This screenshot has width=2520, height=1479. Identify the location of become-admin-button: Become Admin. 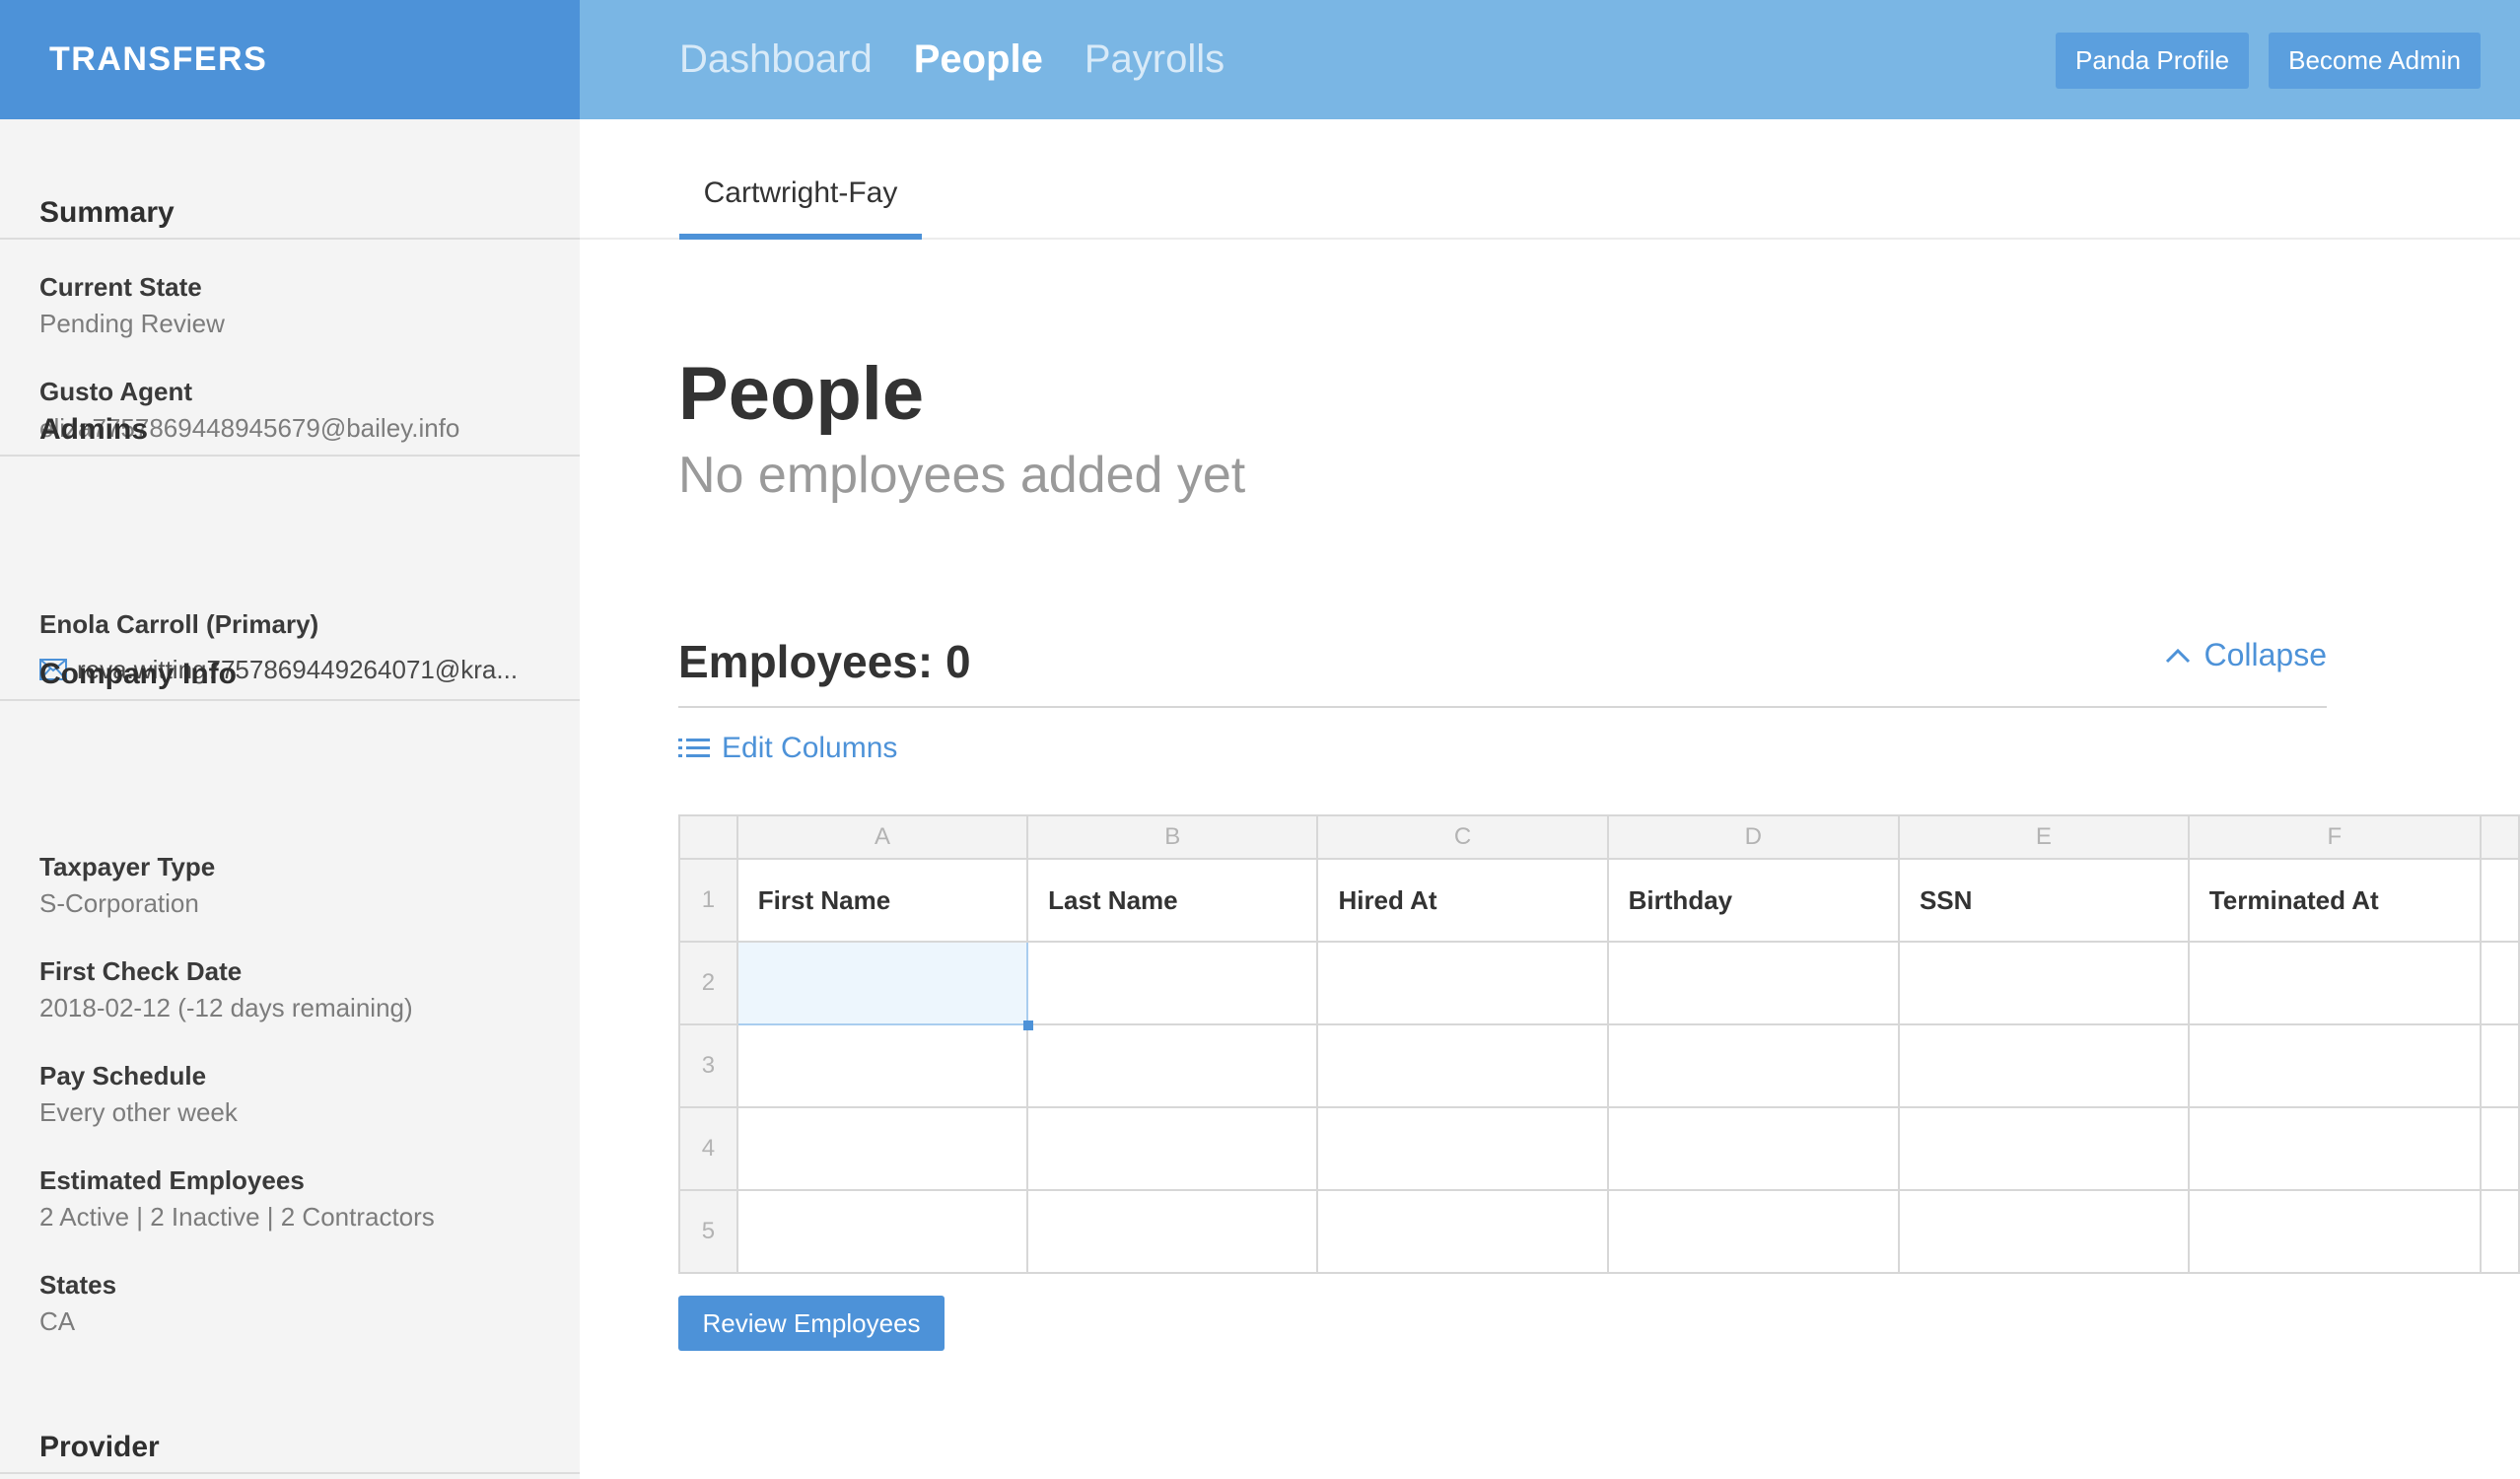
(2375, 61).